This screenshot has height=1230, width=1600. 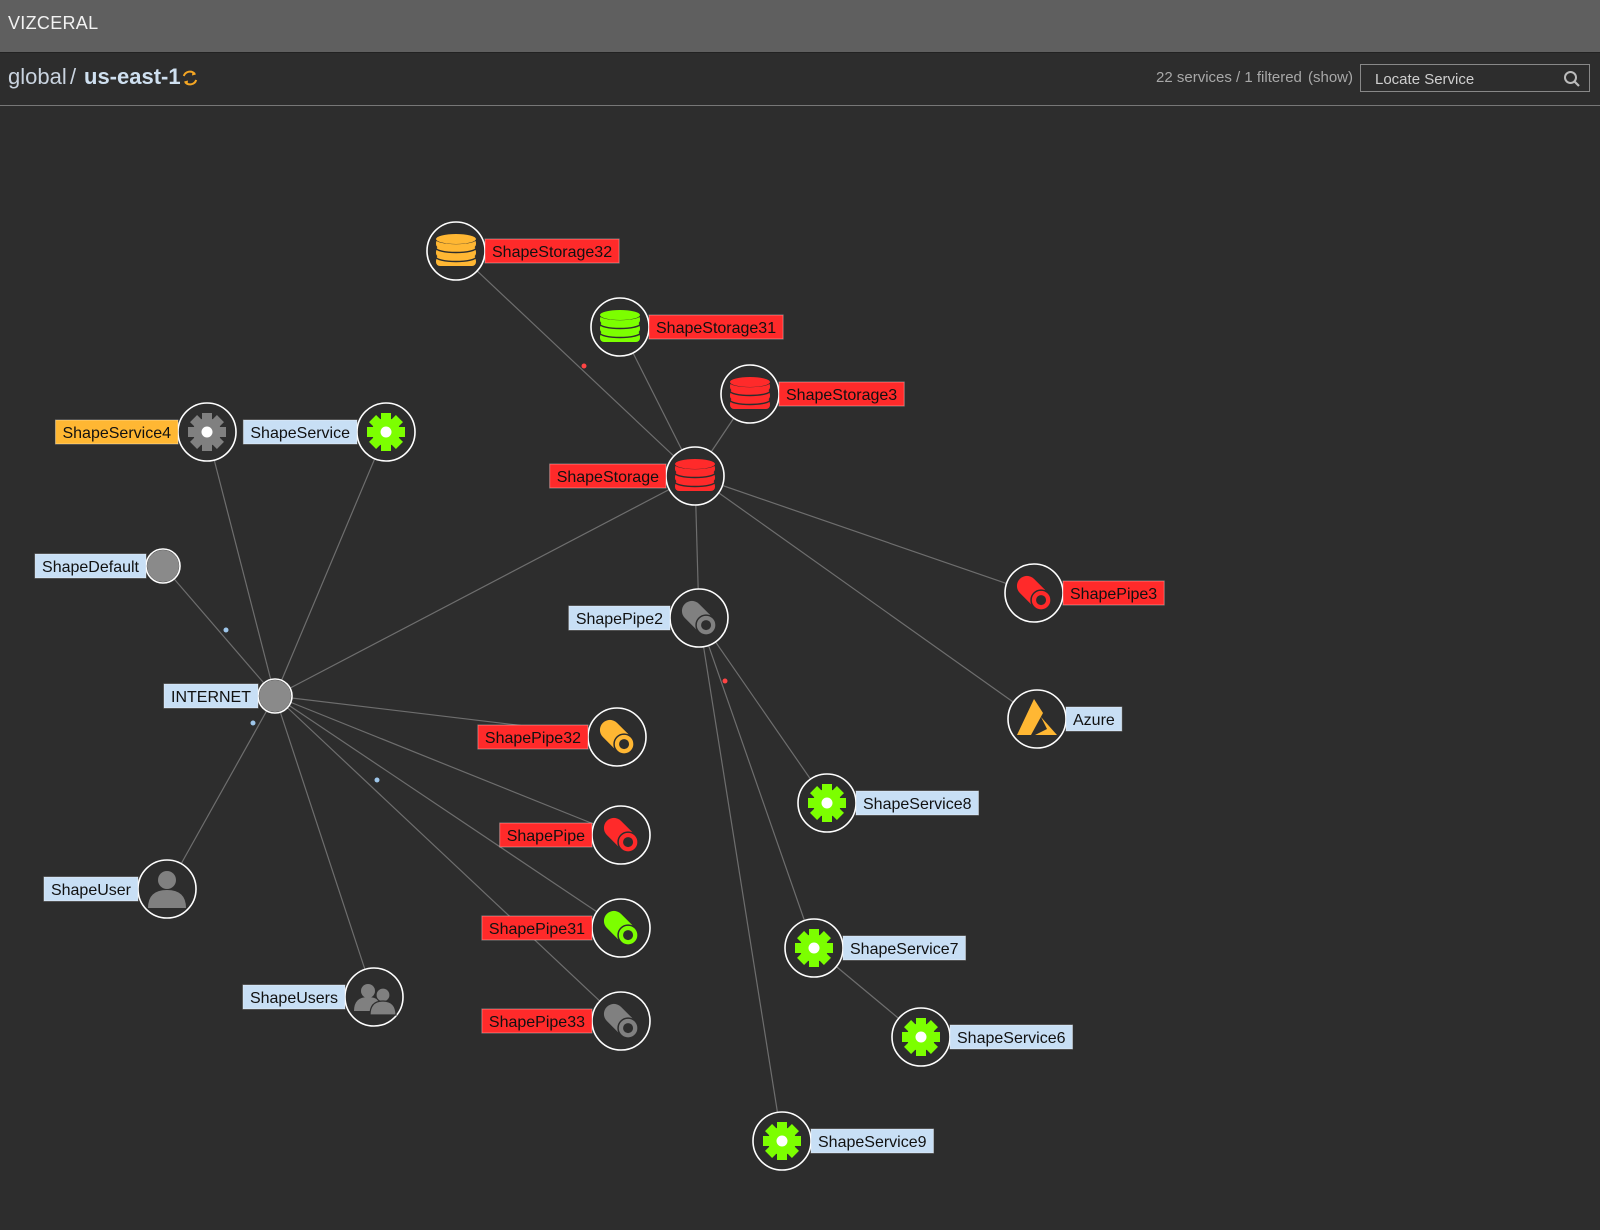 I want to click on node-label-text: ShapeService, so click(x=300, y=433).